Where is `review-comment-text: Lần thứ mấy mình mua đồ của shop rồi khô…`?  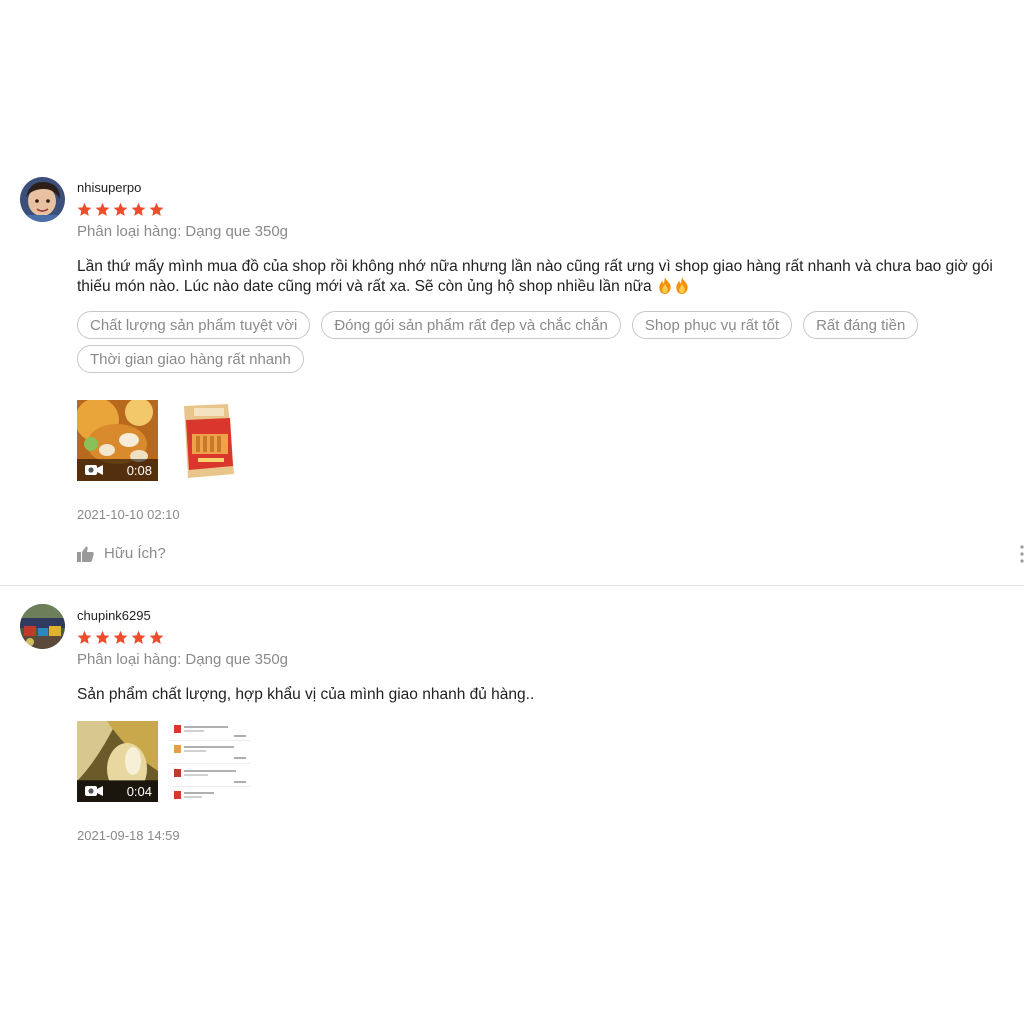
review-comment-text: Lần thứ mấy mình mua đồ của shop rồi khô… is located at coordinates (537, 276).